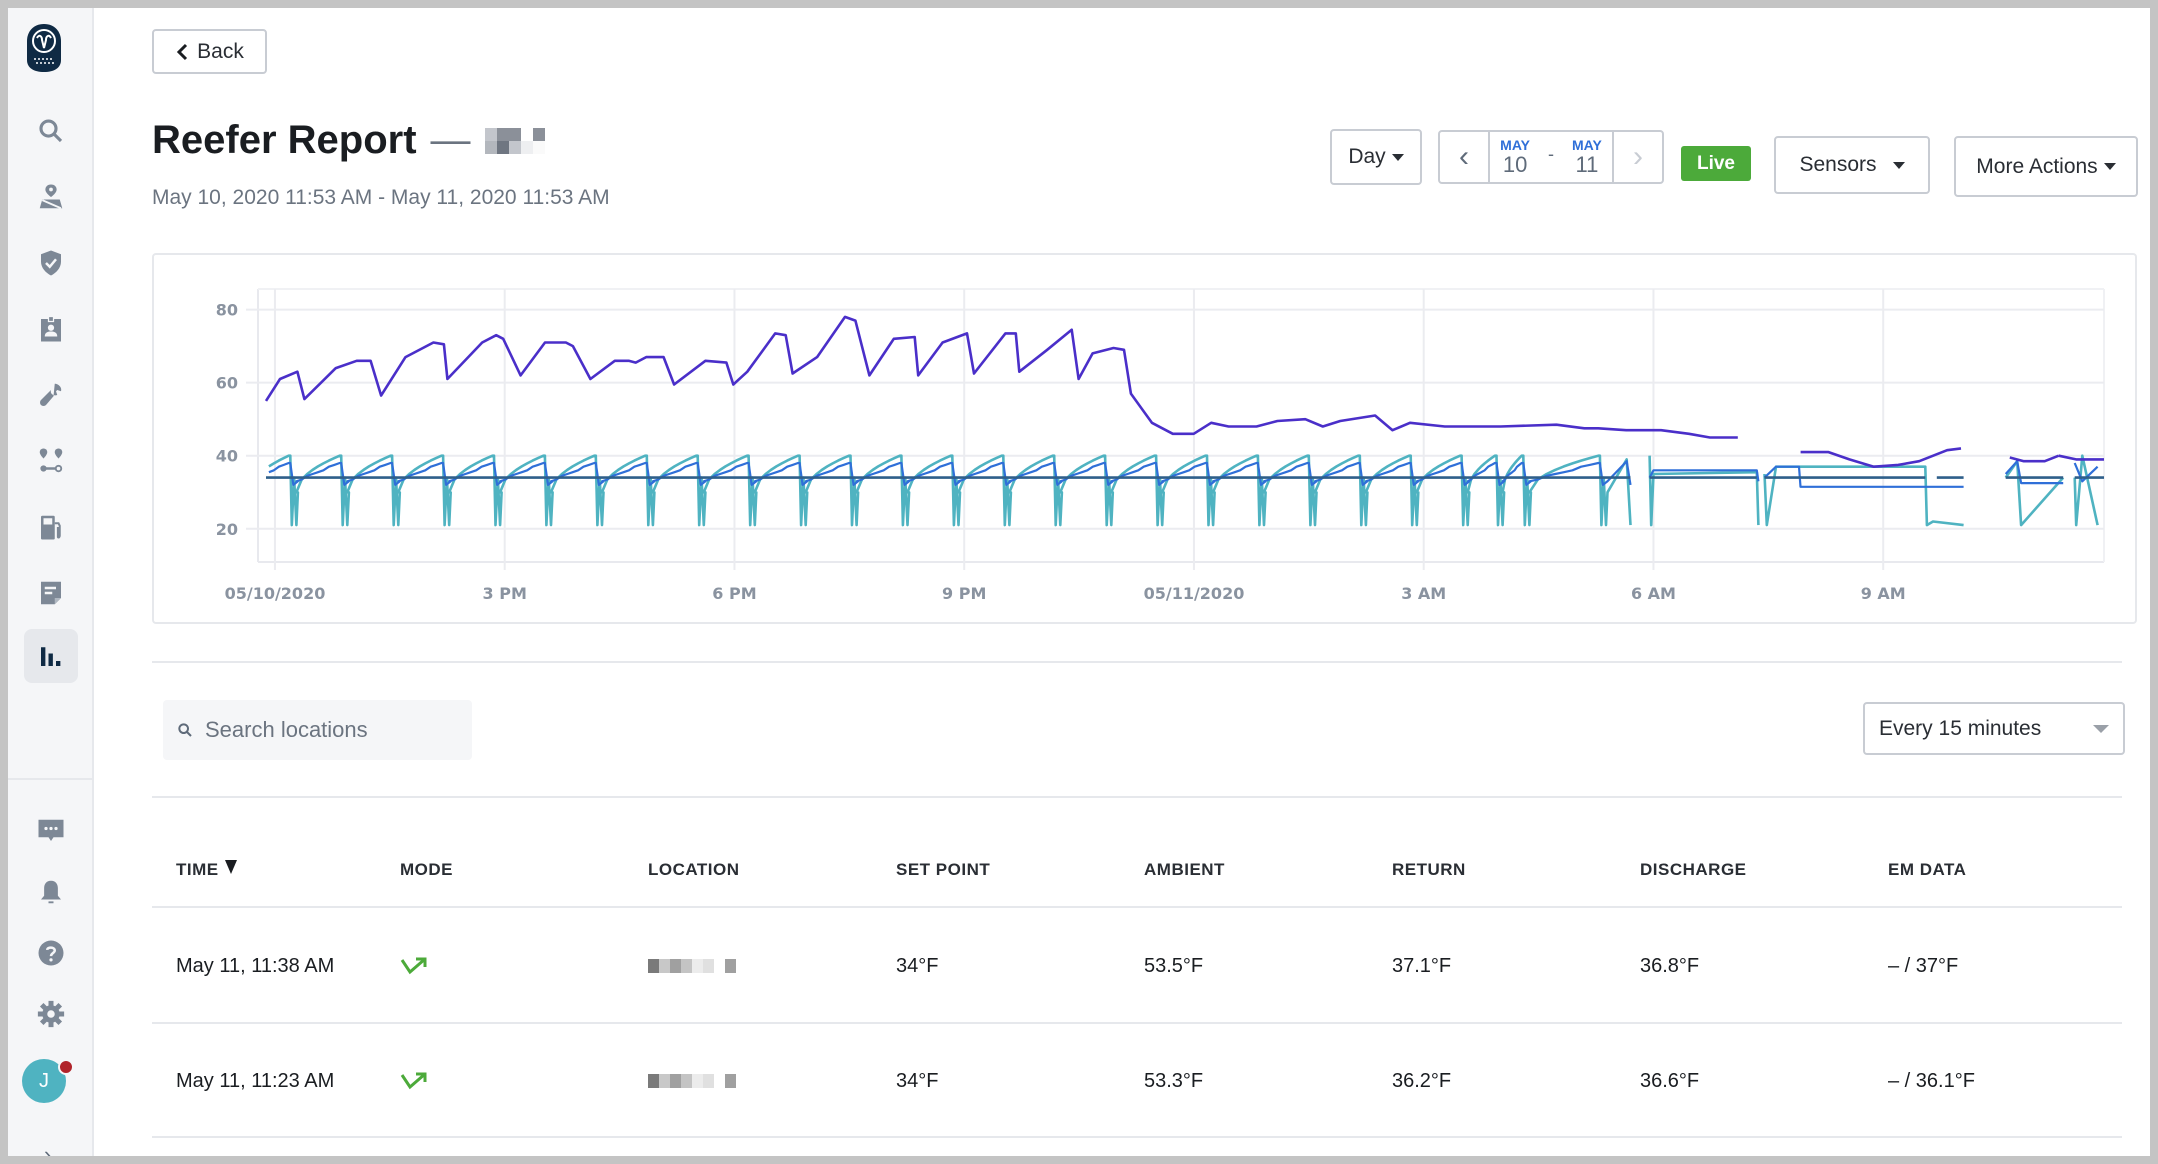 Image resolution: width=2158 pixels, height=1164 pixels. What do you see at coordinates (1587, 157) in the screenshot?
I see `end-date: MAY 11` at bounding box center [1587, 157].